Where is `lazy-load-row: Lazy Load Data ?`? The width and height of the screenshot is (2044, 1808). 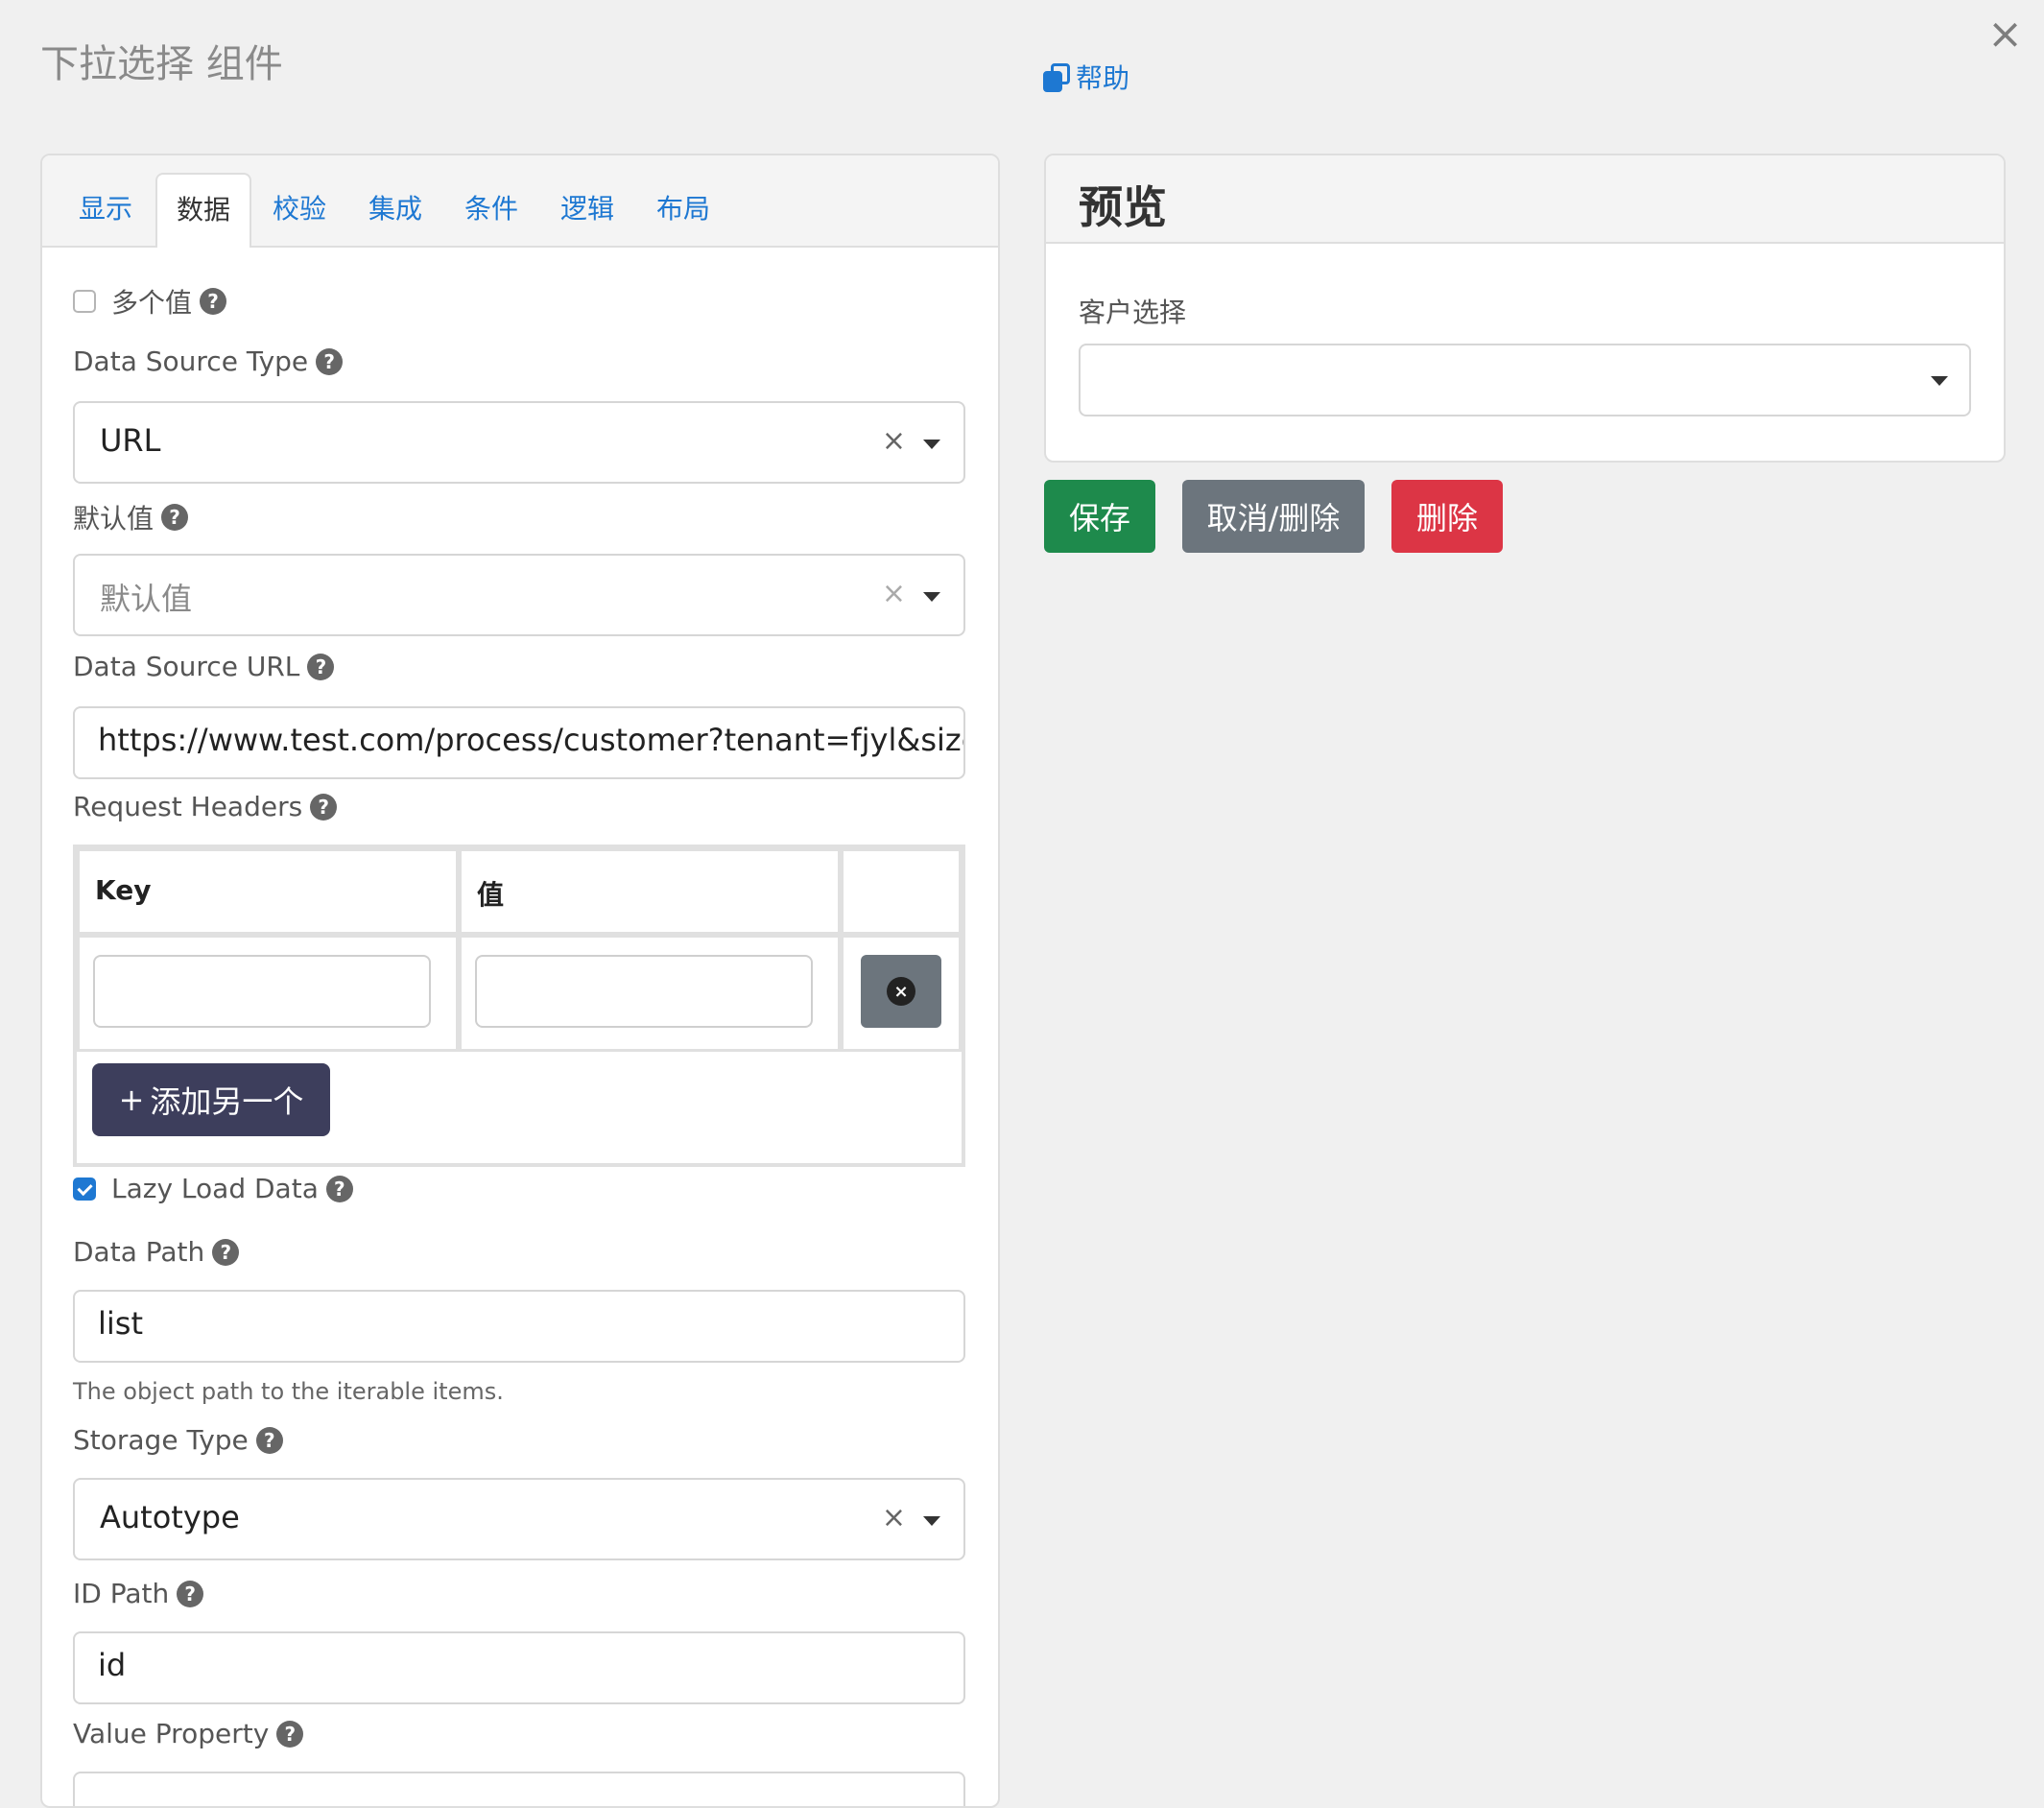 lazy-load-row: Lazy Load Data ? is located at coordinates (213, 1188).